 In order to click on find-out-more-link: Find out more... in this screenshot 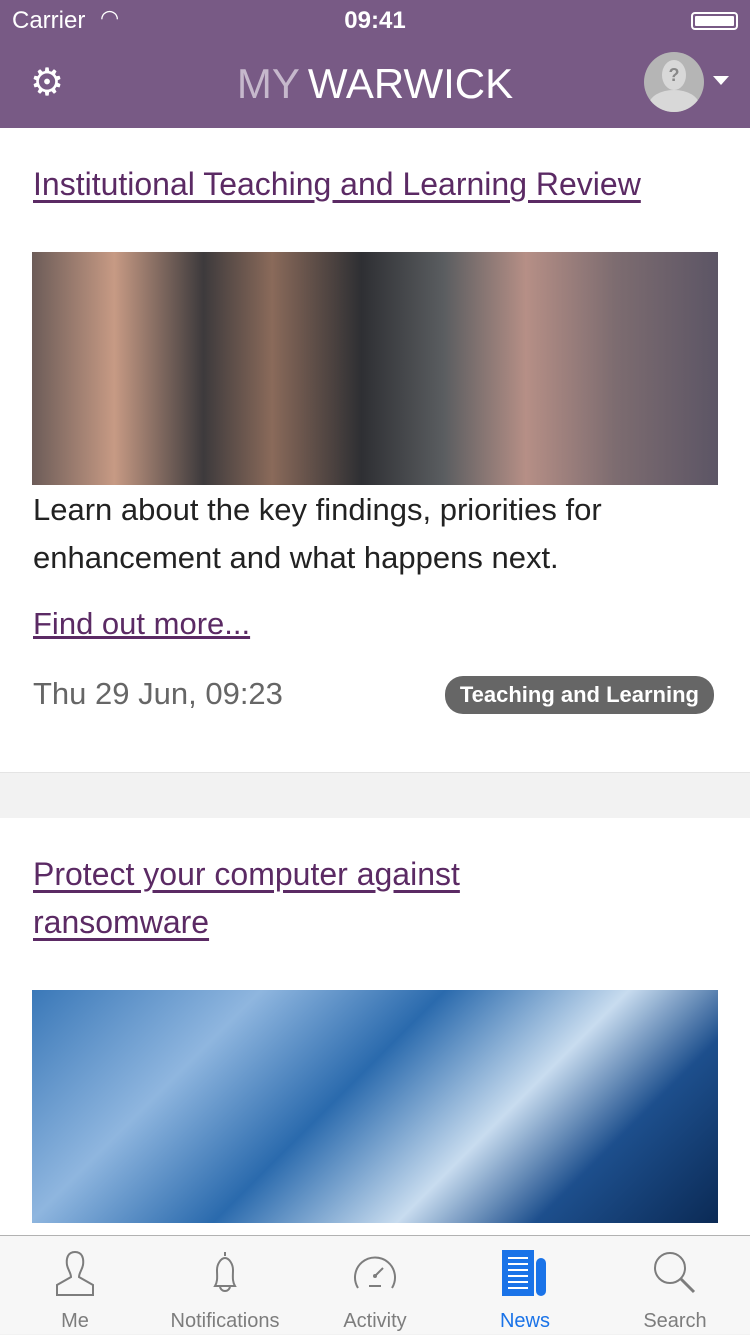, I will do `click(141, 624)`.